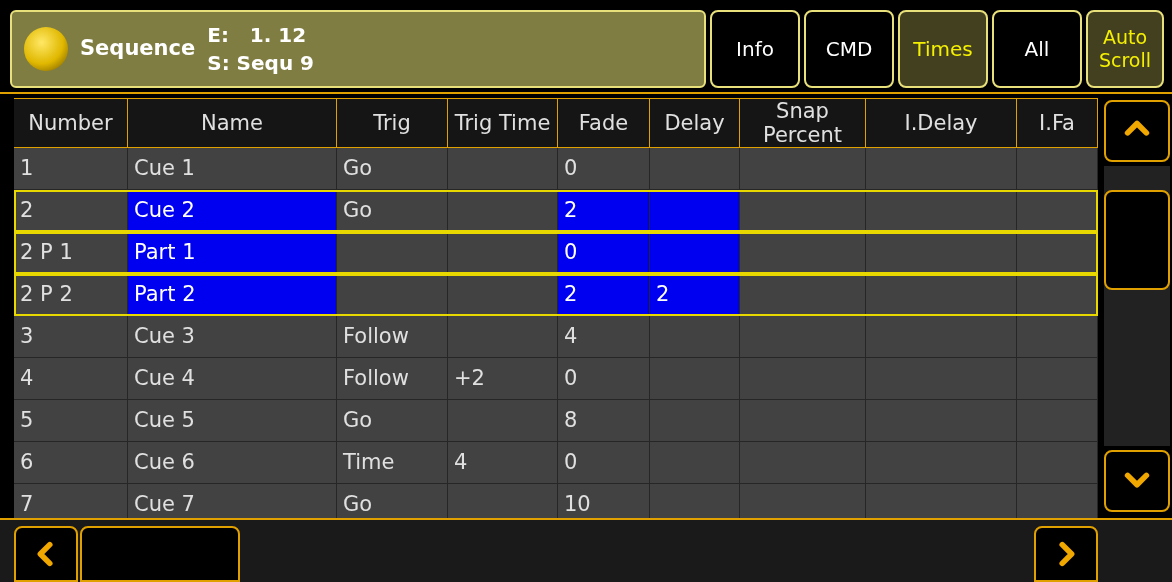  What do you see at coordinates (1125, 49) in the screenshot?
I see `view-button: Auto Scroll` at bounding box center [1125, 49].